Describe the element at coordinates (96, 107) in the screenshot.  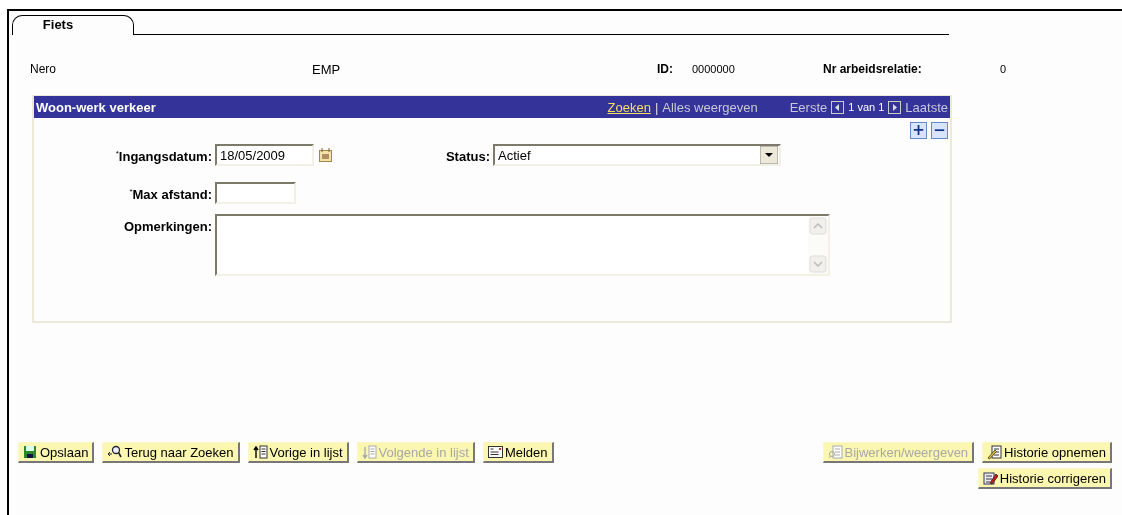
I see `panel-title: Woon-werk verkeer` at that location.